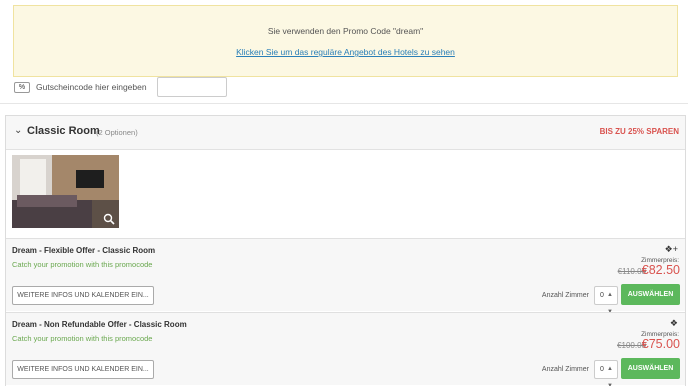  Describe the element at coordinates (191, 87) in the screenshot. I see `voucher-input` at that location.